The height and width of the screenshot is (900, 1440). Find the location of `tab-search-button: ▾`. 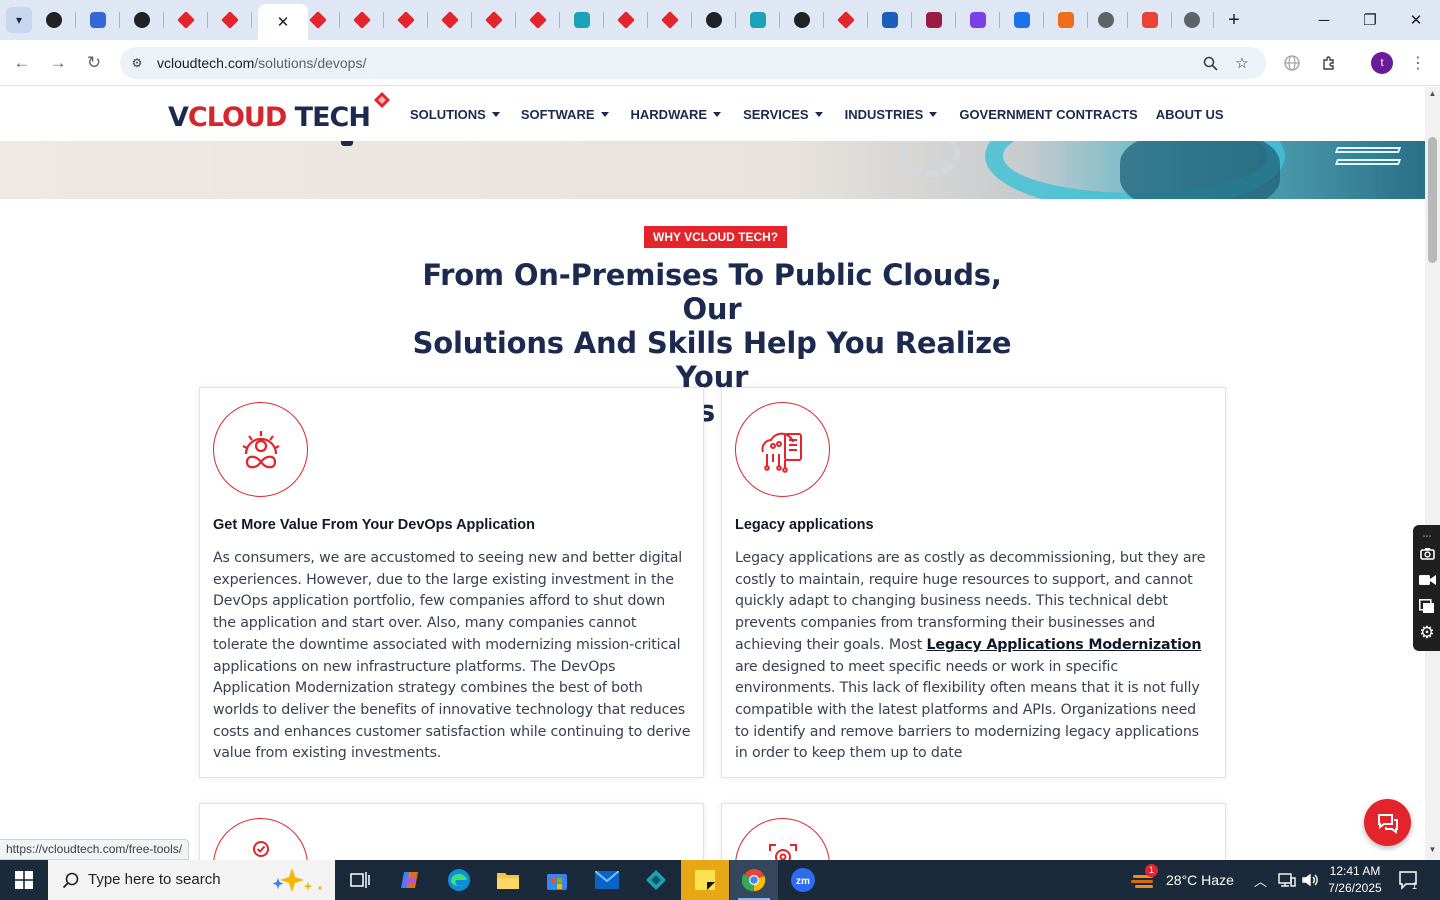

tab-search-button: ▾ is located at coordinates (19, 20).